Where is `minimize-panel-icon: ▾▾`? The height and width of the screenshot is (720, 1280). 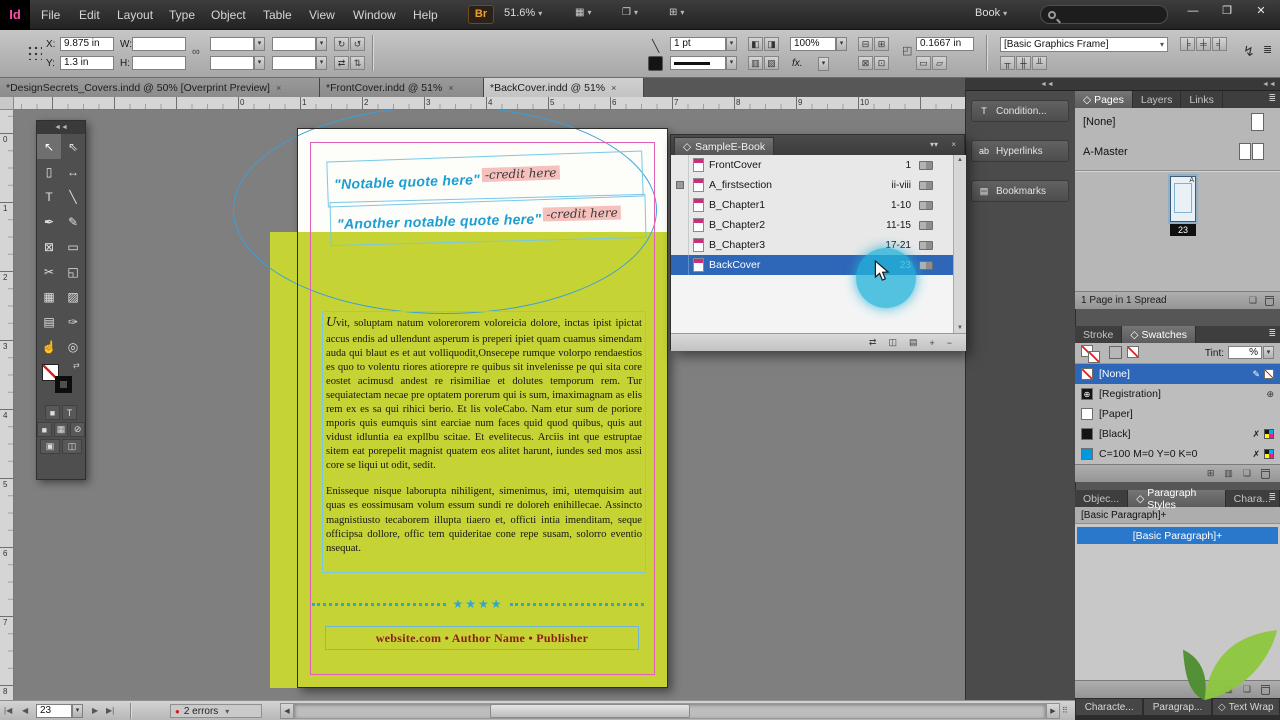 minimize-panel-icon: ▾▾ is located at coordinates (934, 144).